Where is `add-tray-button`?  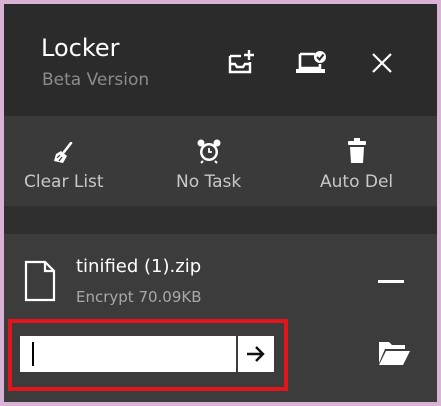
add-tray-button is located at coordinates (241, 63).